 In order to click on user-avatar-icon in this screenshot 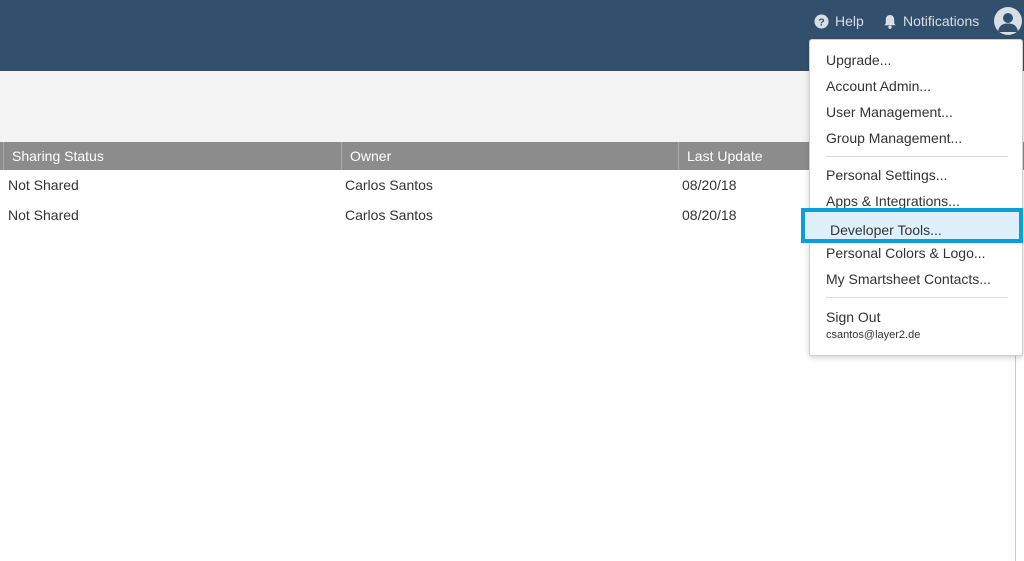, I will do `click(1008, 22)`.